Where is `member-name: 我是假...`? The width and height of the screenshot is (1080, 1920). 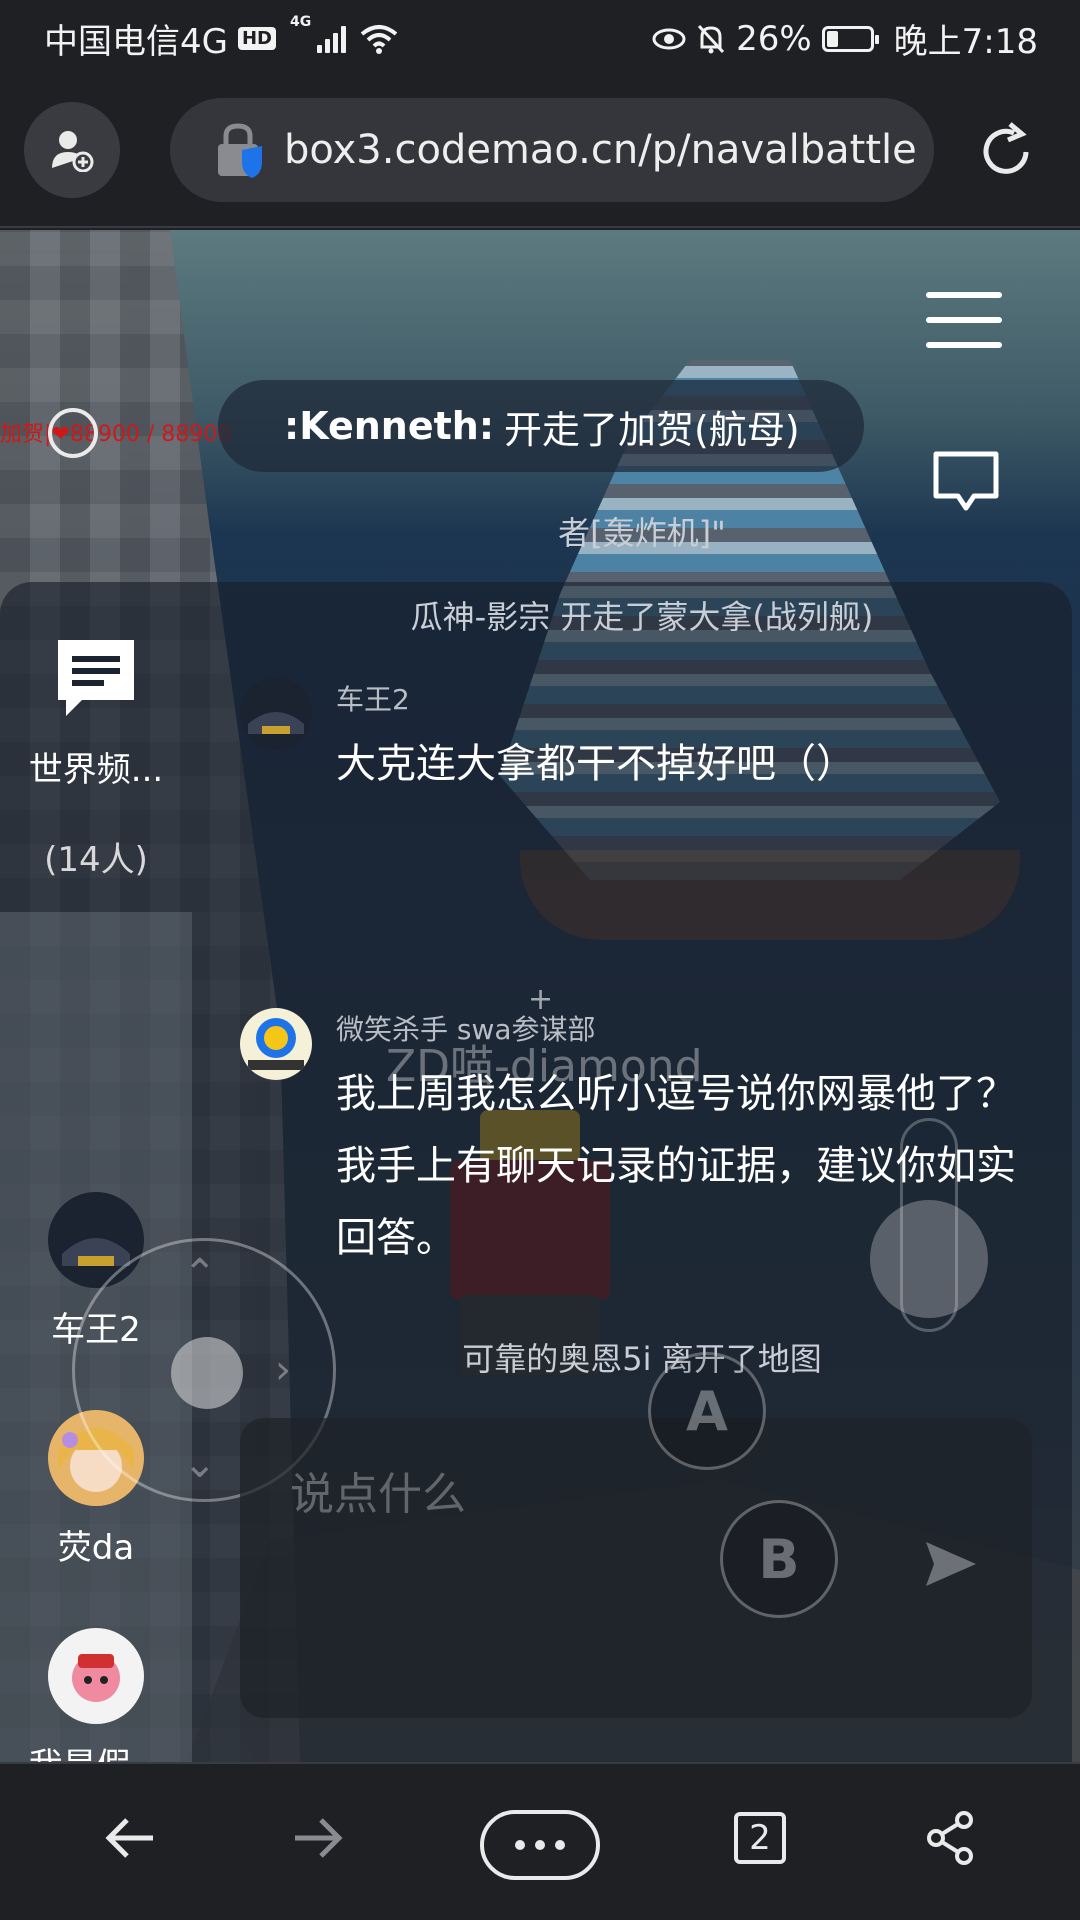 member-name: 我是假... is located at coordinates (96, 1750).